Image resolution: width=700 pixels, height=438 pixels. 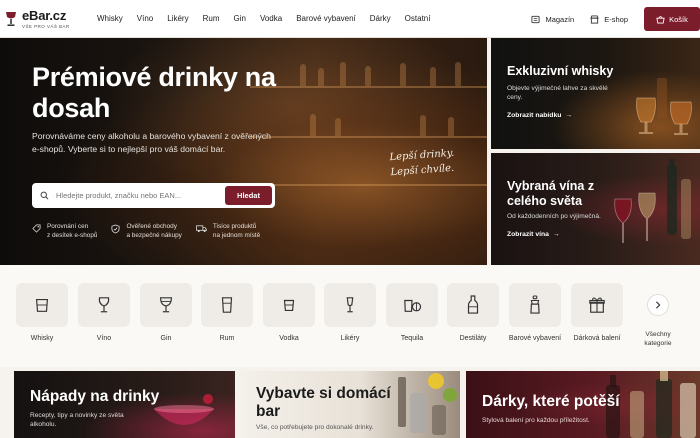 What do you see at coordinates (557, 93) in the screenshot?
I see `whisky-card-subtitle: Objevte výjimečné lahve za skvělé ceny.` at bounding box center [557, 93].